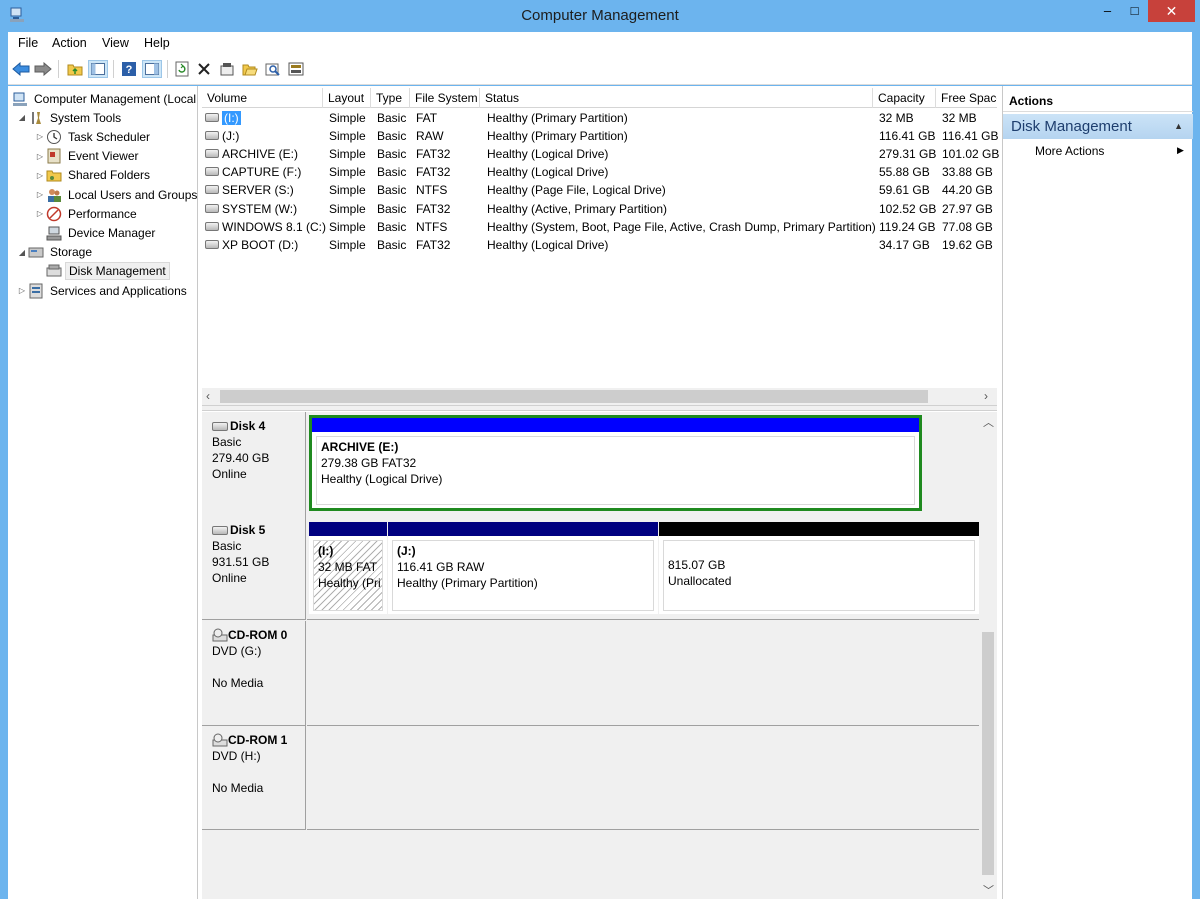  What do you see at coordinates (273, 69) in the screenshot?
I see `search-icon` at bounding box center [273, 69].